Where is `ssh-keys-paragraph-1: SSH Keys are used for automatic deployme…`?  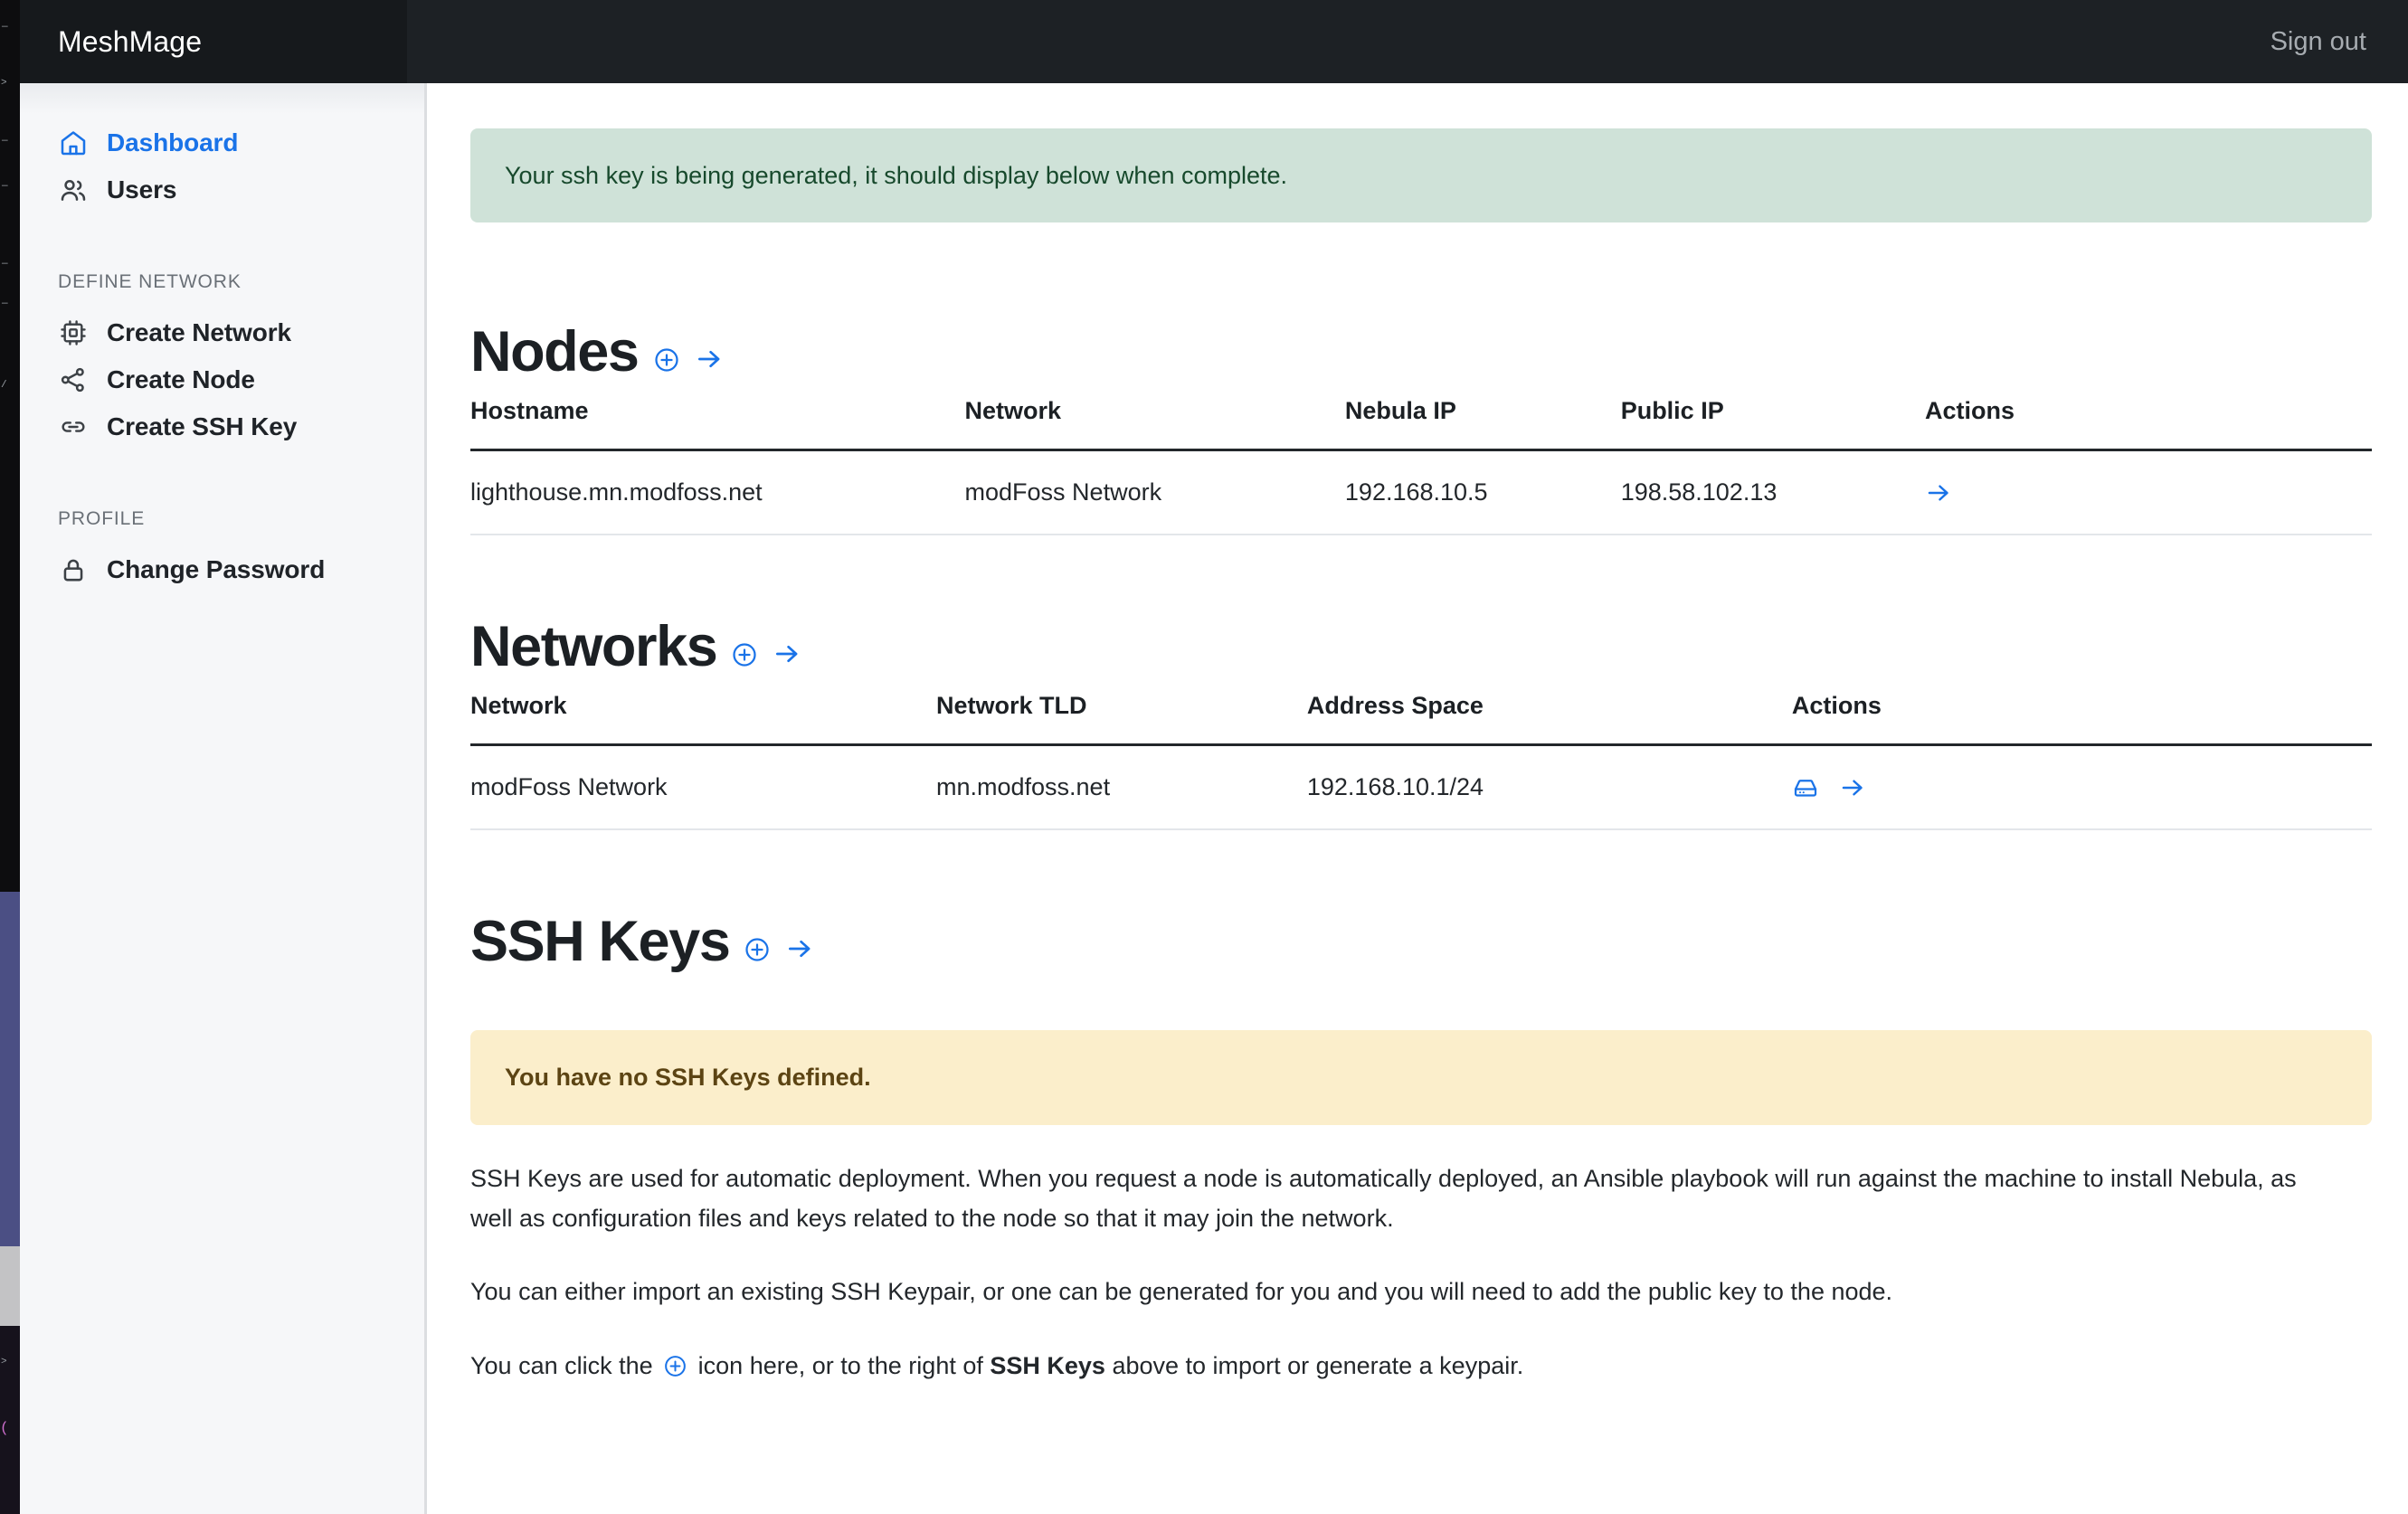 ssh-keys-paragraph-1: SSH Keys are used for automatic deployme… is located at coordinates (1383, 1198).